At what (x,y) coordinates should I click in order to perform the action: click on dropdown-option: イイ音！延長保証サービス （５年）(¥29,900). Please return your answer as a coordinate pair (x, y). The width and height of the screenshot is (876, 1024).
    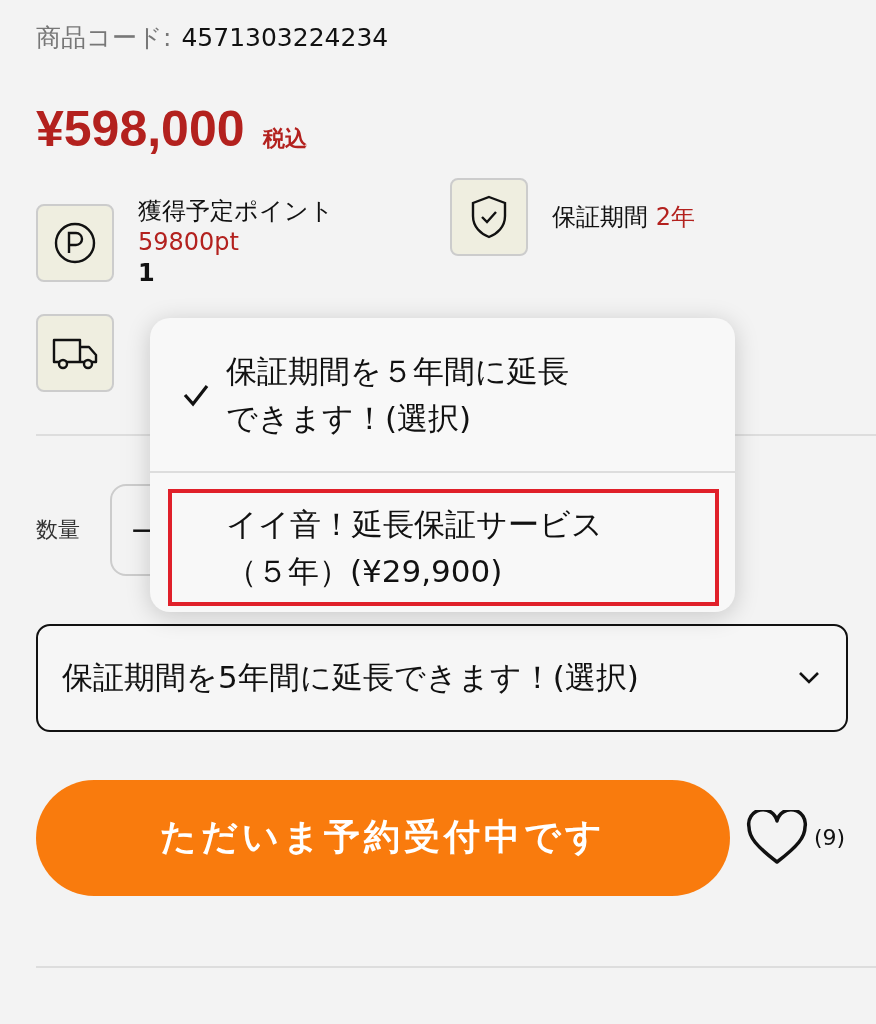
    Looking at the image, I should click on (443, 547).